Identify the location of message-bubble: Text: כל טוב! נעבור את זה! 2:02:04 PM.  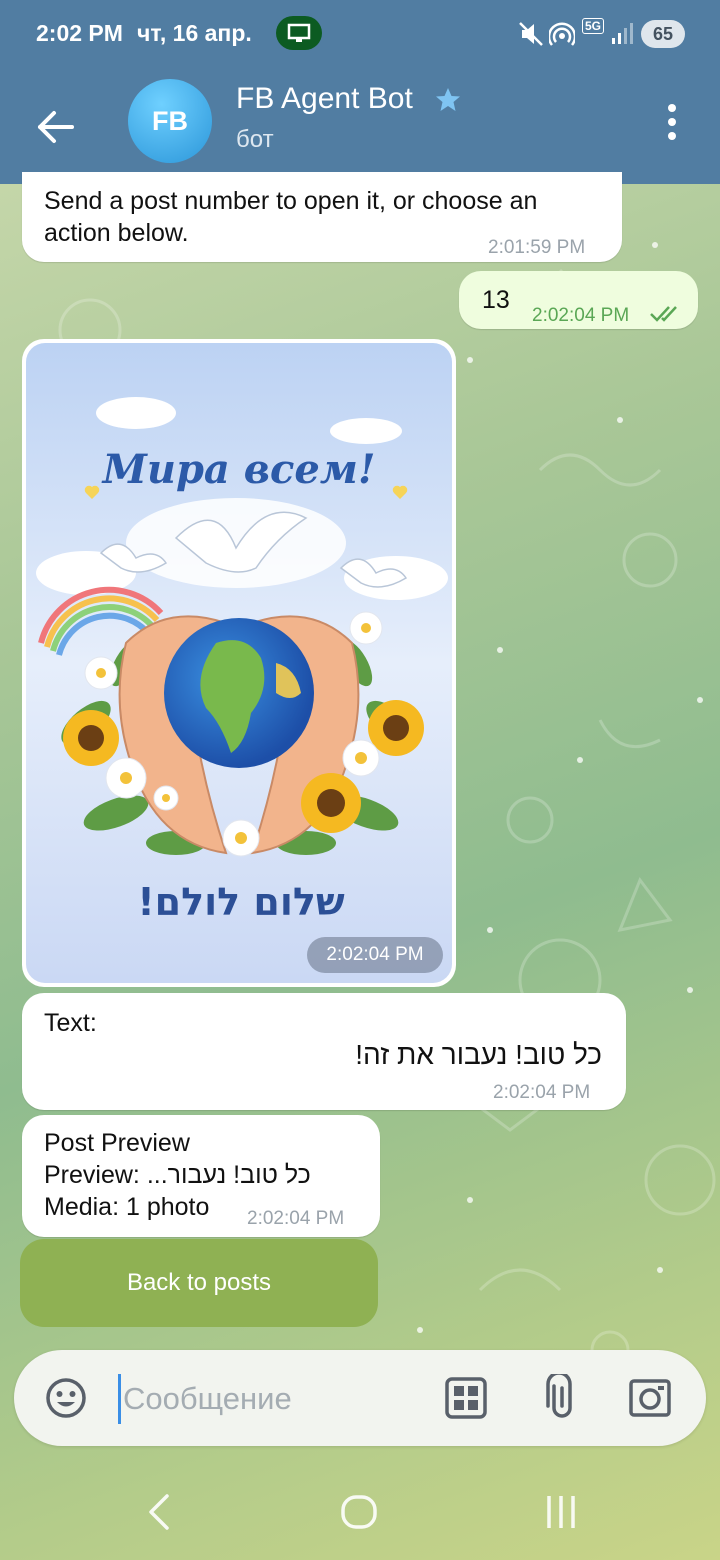
(324, 1051).